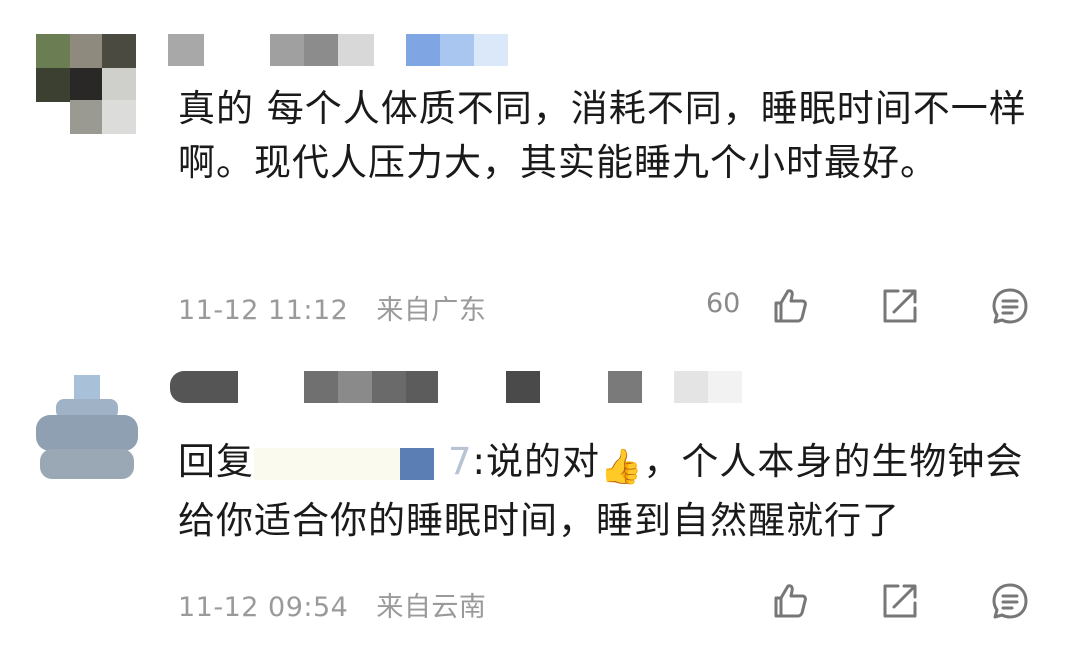 The height and width of the screenshot is (653, 1080). Describe the element at coordinates (608, 491) in the screenshot. I see `comment-text: 回复 7:说的对👍，个人本身的生物钟会给你适合你的睡眠时间，睡到自然醒就行了` at that location.